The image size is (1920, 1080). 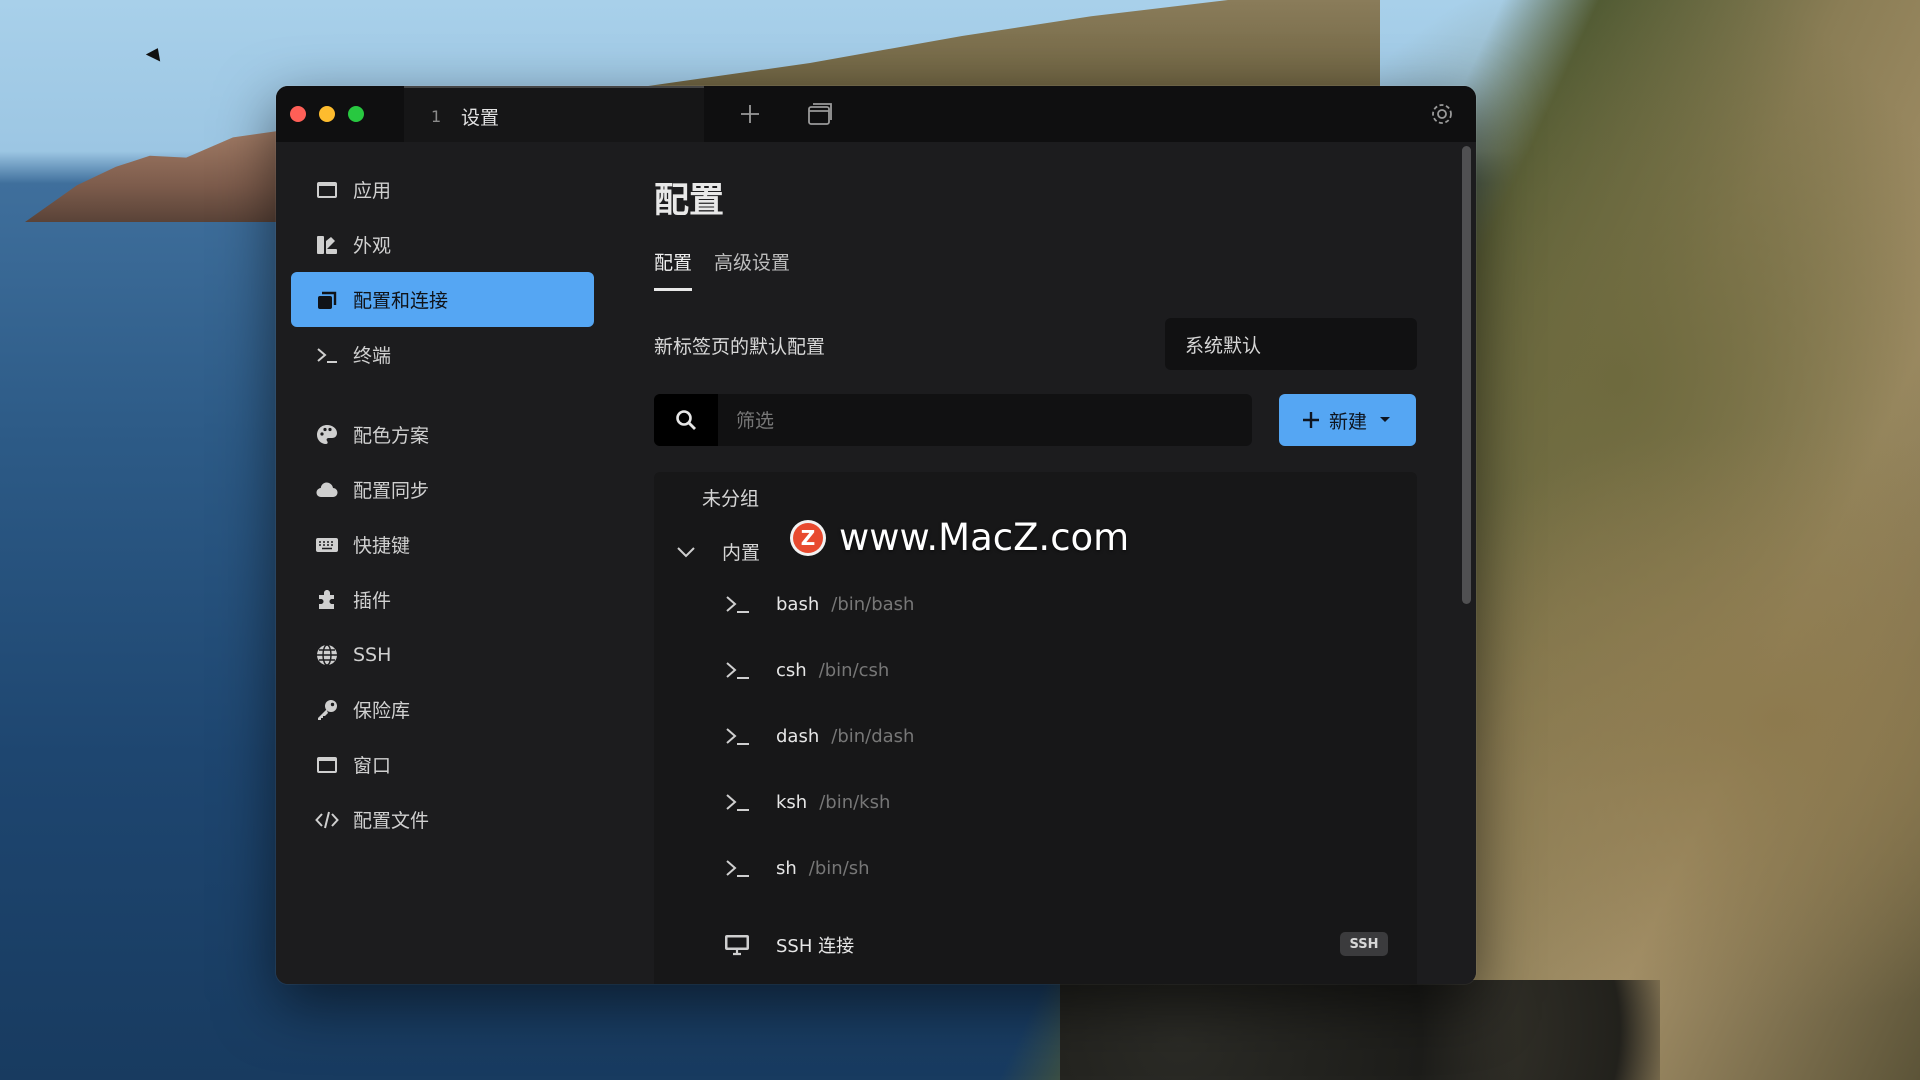 I want to click on sidebar-item-config-sync: 配置同步, so click(x=442, y=489).